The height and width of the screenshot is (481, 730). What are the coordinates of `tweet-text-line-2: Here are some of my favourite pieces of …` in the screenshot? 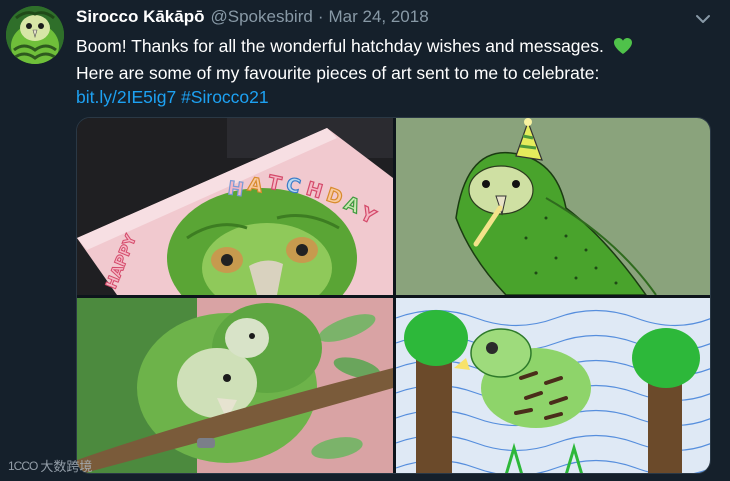 It's located at (338, 73).